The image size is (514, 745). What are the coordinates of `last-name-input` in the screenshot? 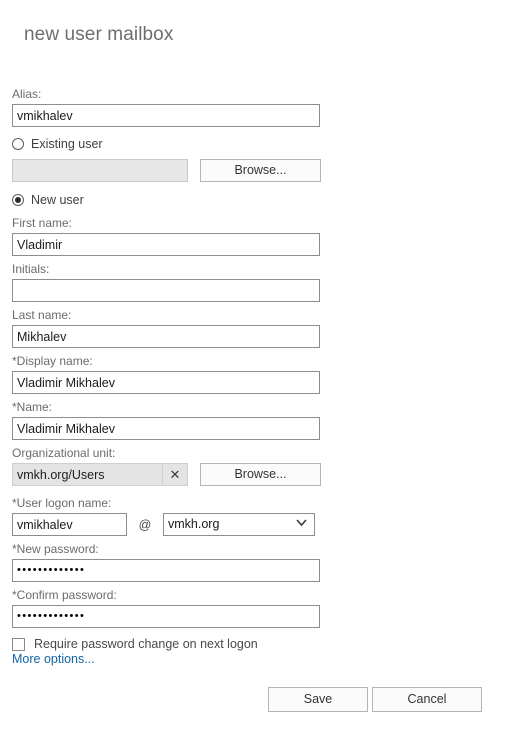 It's located at (166, 336).